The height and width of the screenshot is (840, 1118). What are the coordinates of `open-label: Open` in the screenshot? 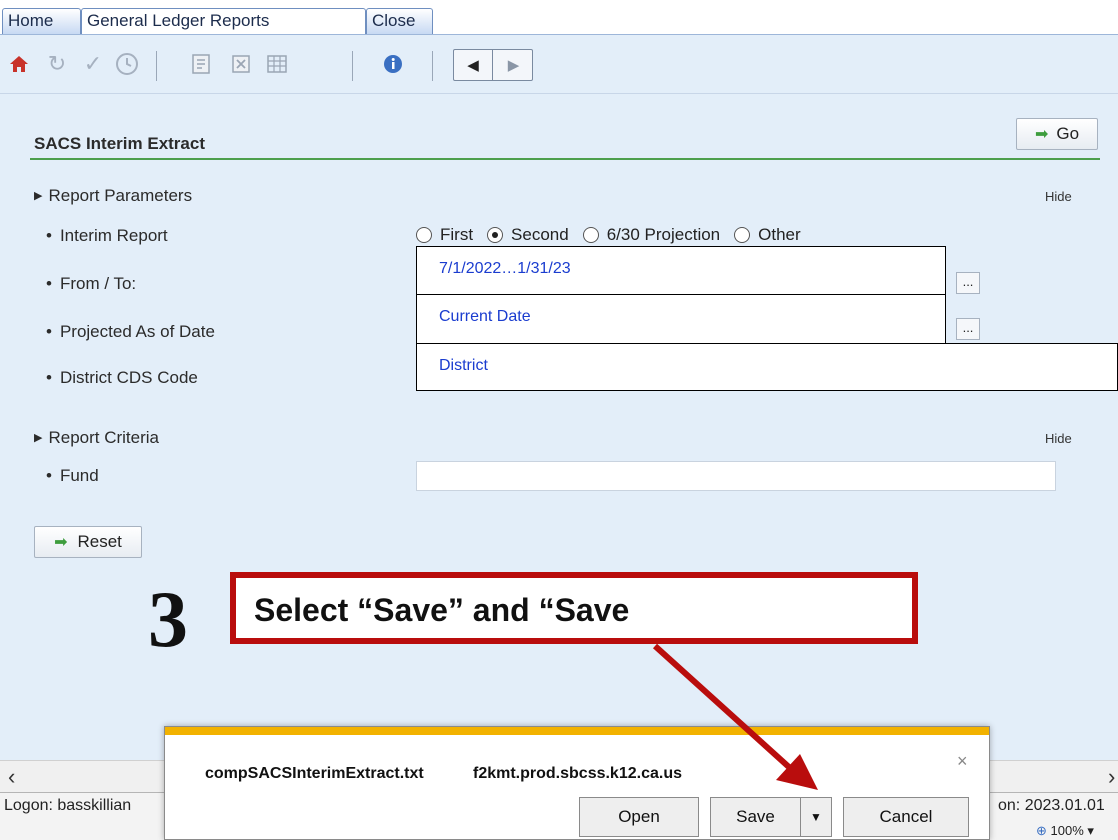 It's located at (639, 816).